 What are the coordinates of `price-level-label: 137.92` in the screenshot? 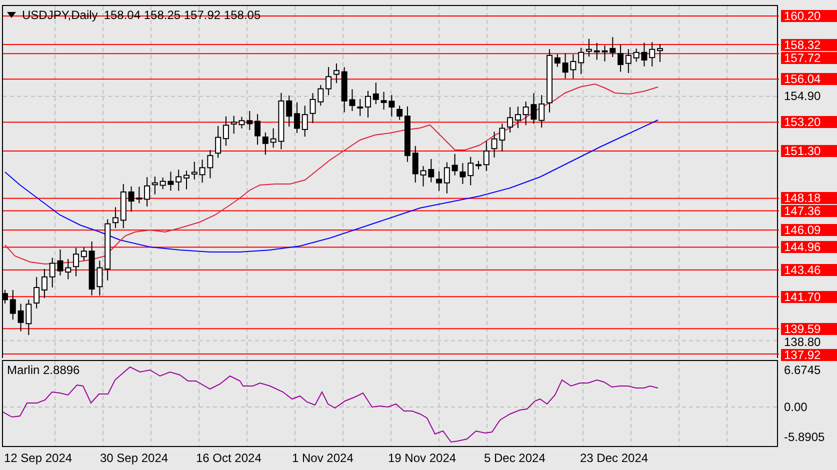 It's located at (809, 354).